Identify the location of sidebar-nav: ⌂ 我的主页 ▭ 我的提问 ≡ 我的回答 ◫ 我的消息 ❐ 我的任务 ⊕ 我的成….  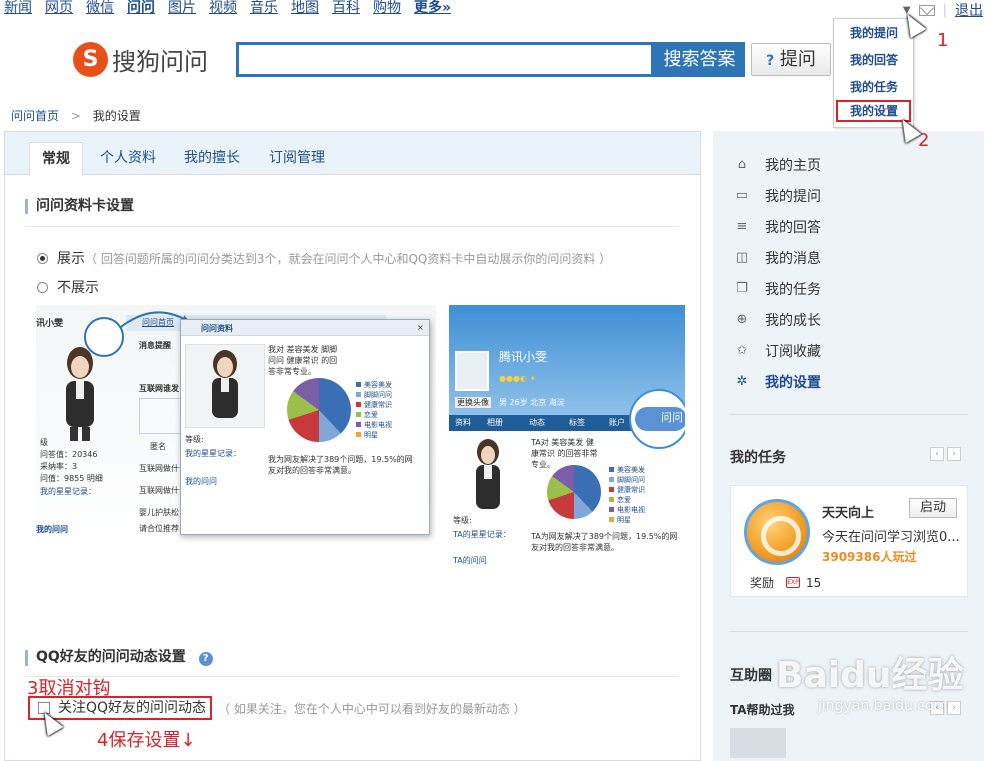
(778, 273).